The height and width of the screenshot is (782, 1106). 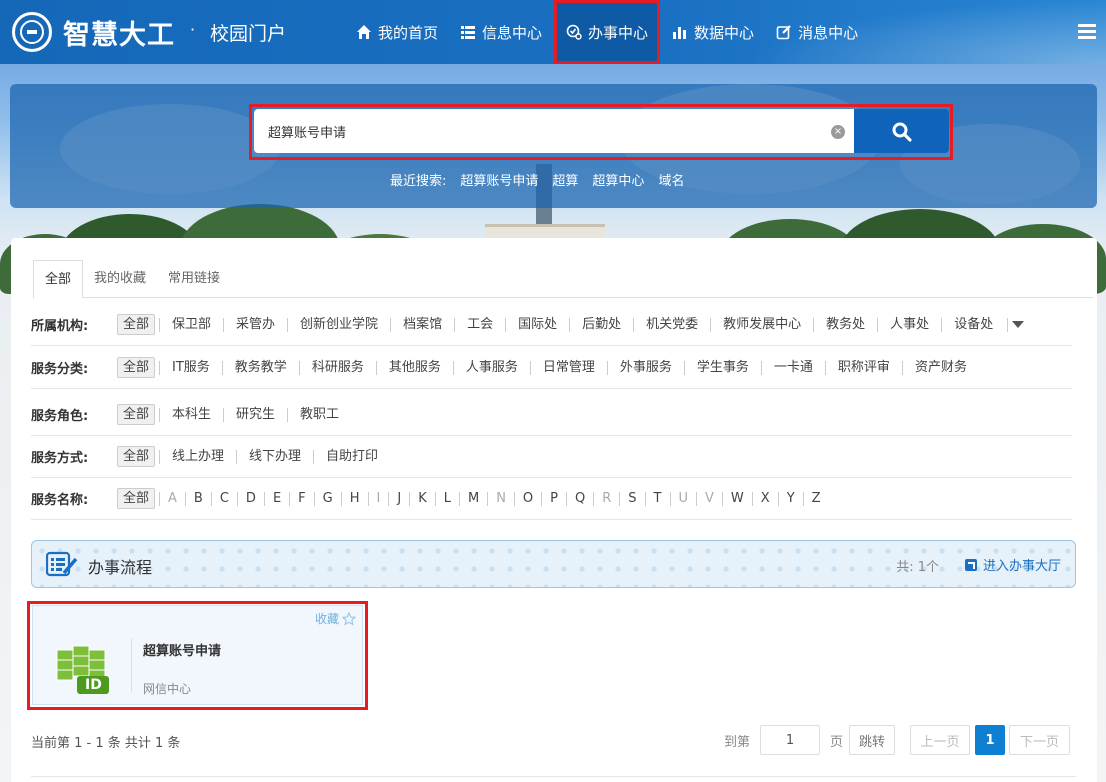 What do you see at coordinates (565, 179) in the screenshot?
I see `recent-item: 超算` at bounding box center [565, 179].